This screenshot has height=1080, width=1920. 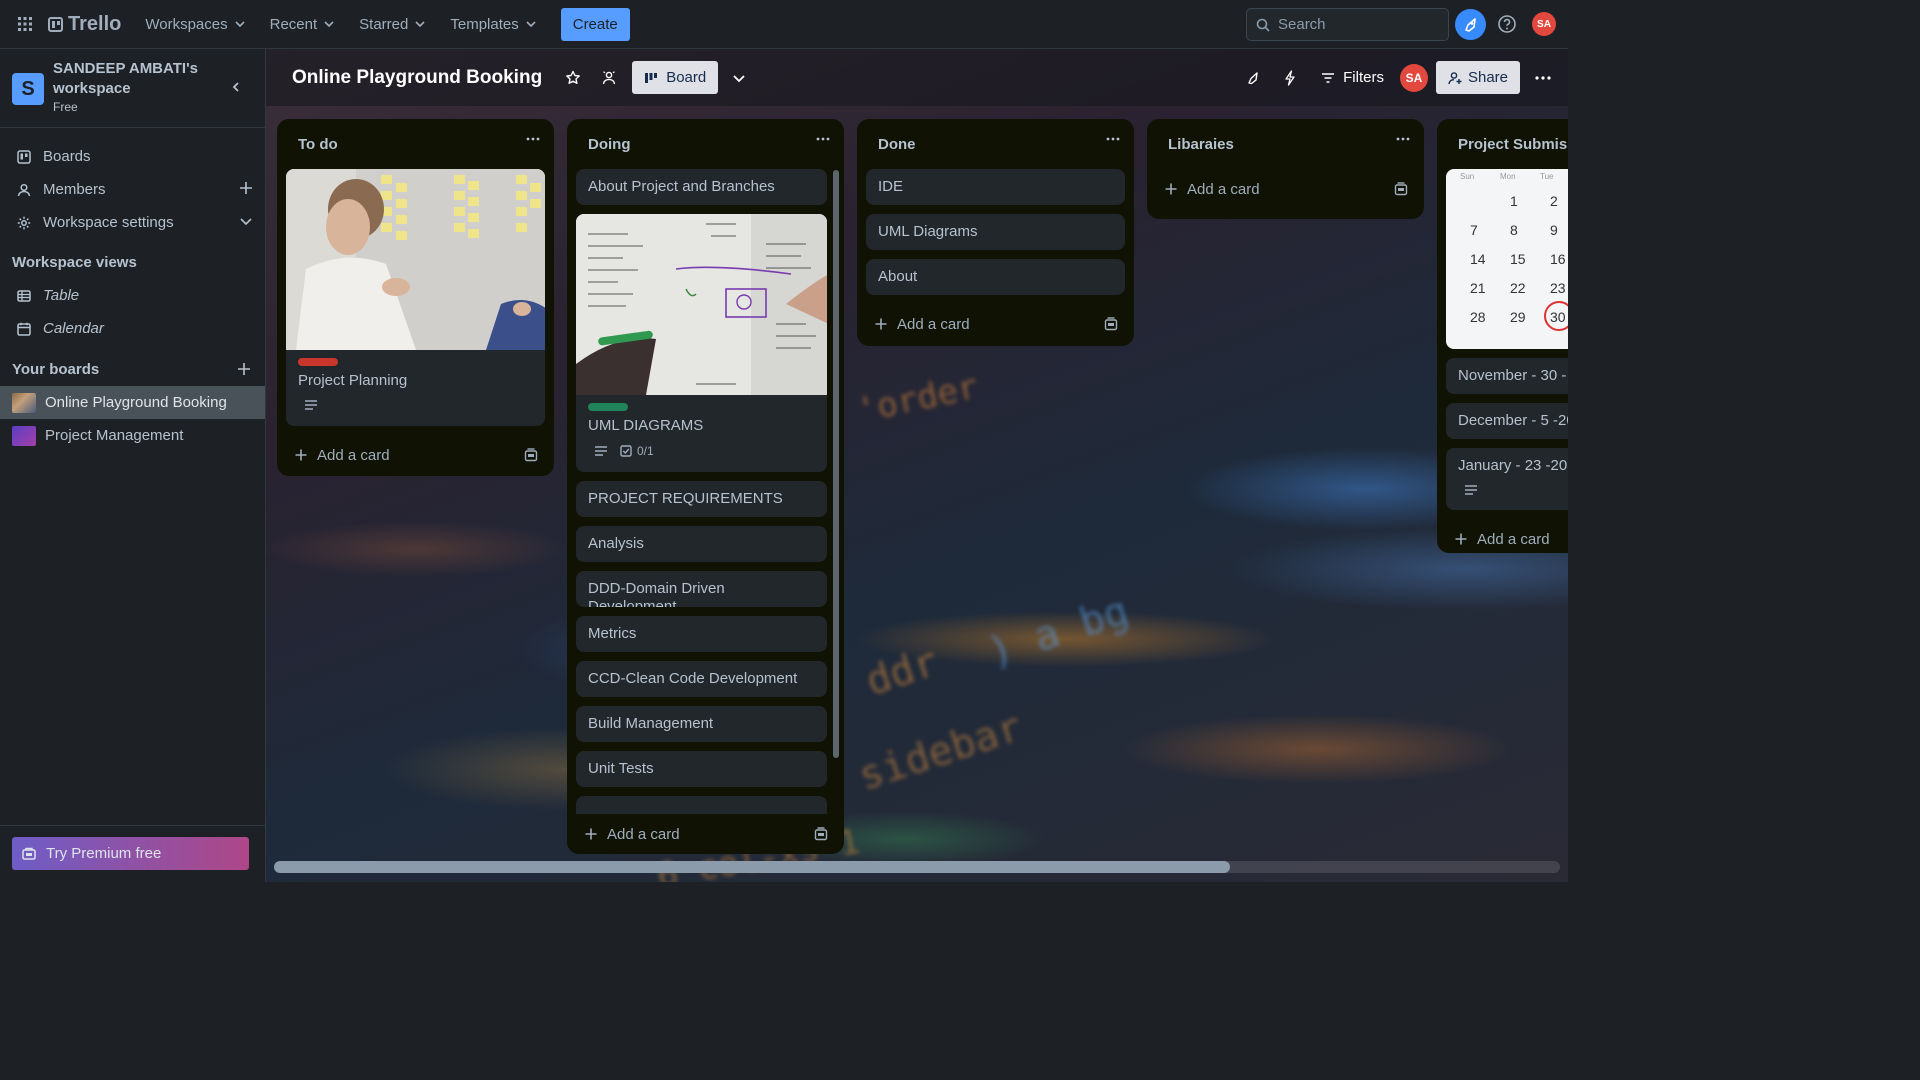 What do you see at coordinates (1512, 375) in the screenshot?
I see `card-title: November - 30 -` at bounding box center [1512, 375].